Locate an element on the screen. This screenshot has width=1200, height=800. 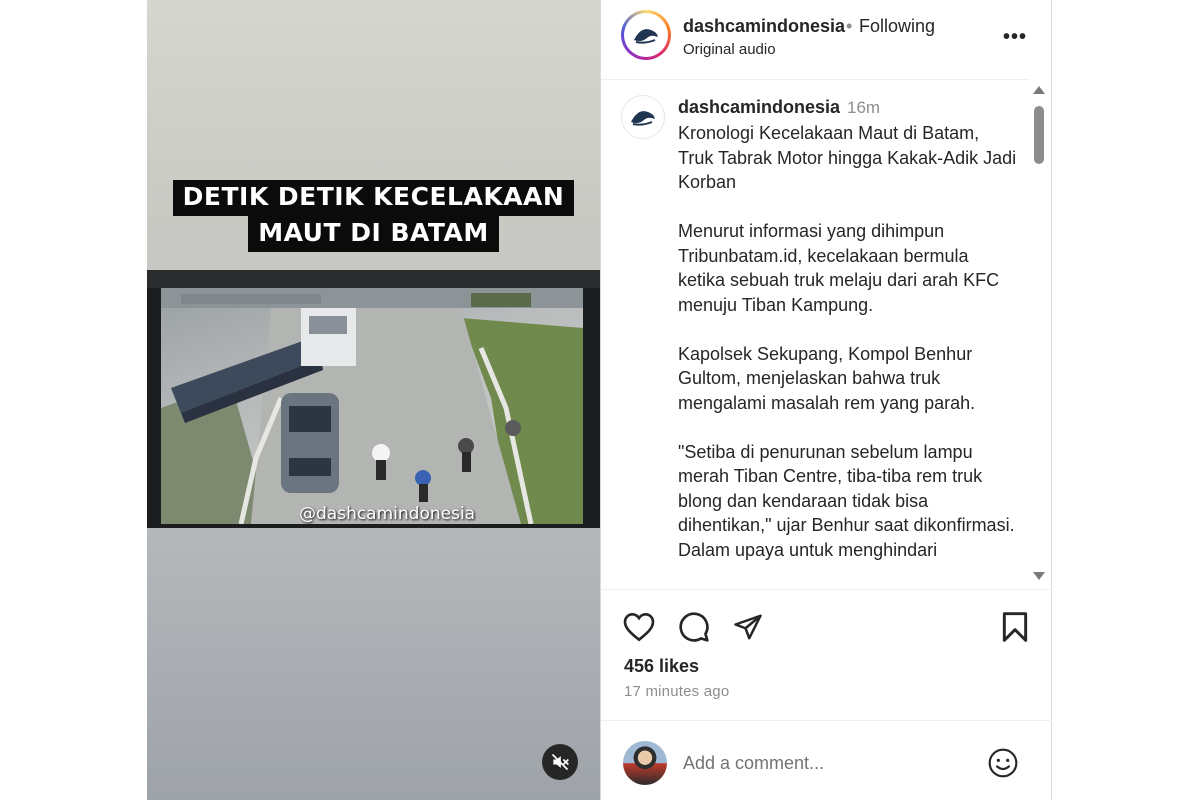
emoji-icon is located at coordinates (1003, 763).